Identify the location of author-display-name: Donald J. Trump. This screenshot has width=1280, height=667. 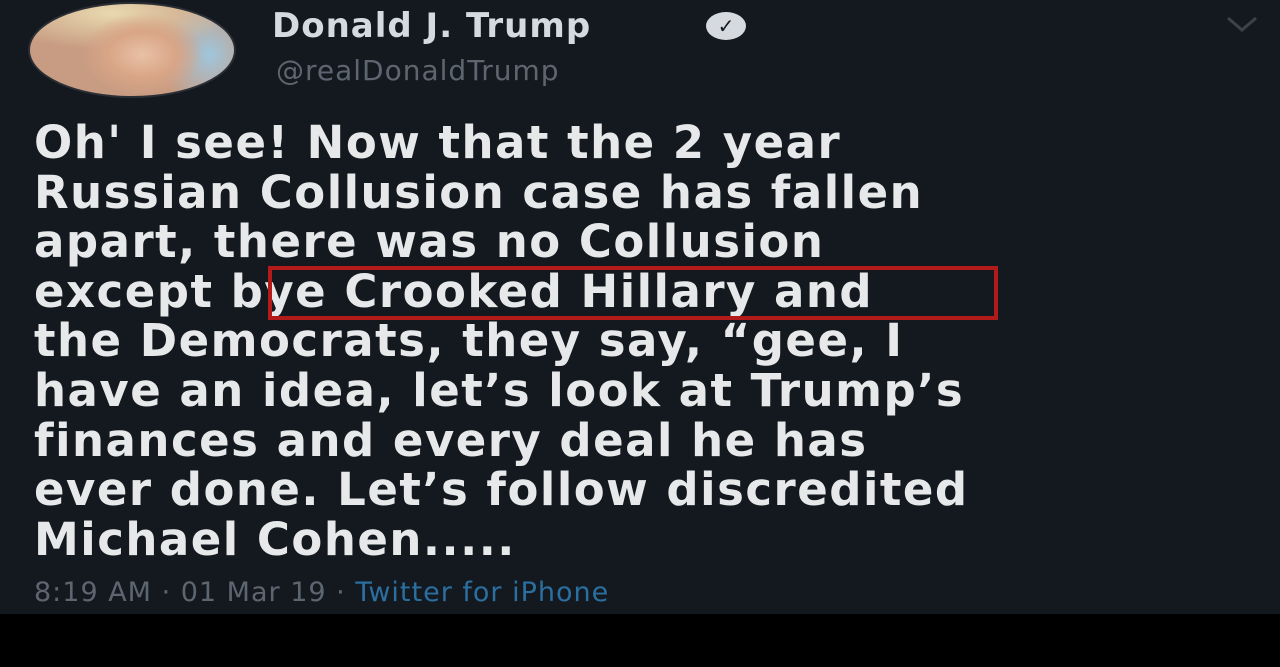
(431, 26).